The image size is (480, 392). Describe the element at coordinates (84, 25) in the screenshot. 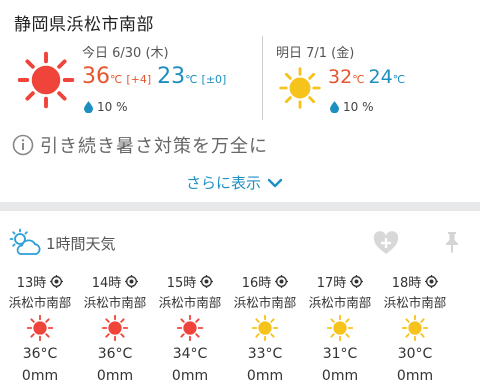

I see `location-title: 静岡県浜松市南部` at that location.